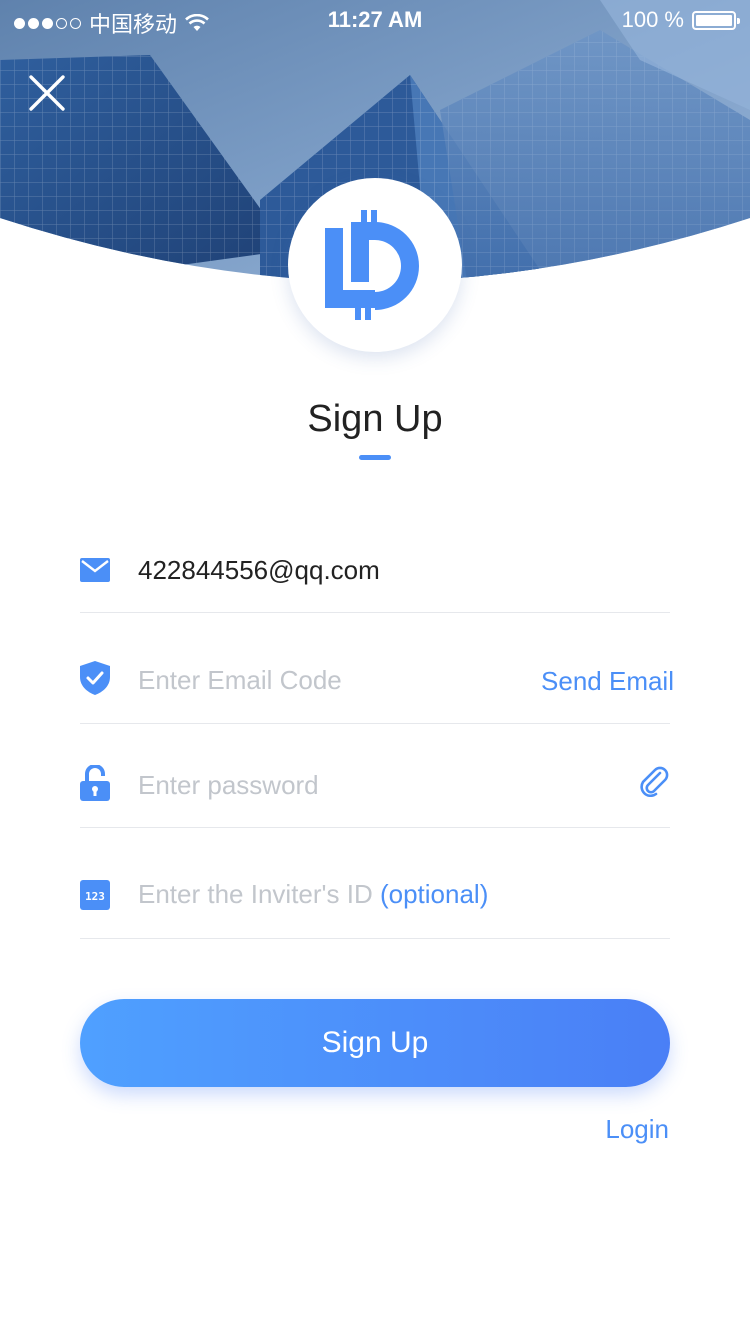  I want to click on close-icon, so click(47, 93).